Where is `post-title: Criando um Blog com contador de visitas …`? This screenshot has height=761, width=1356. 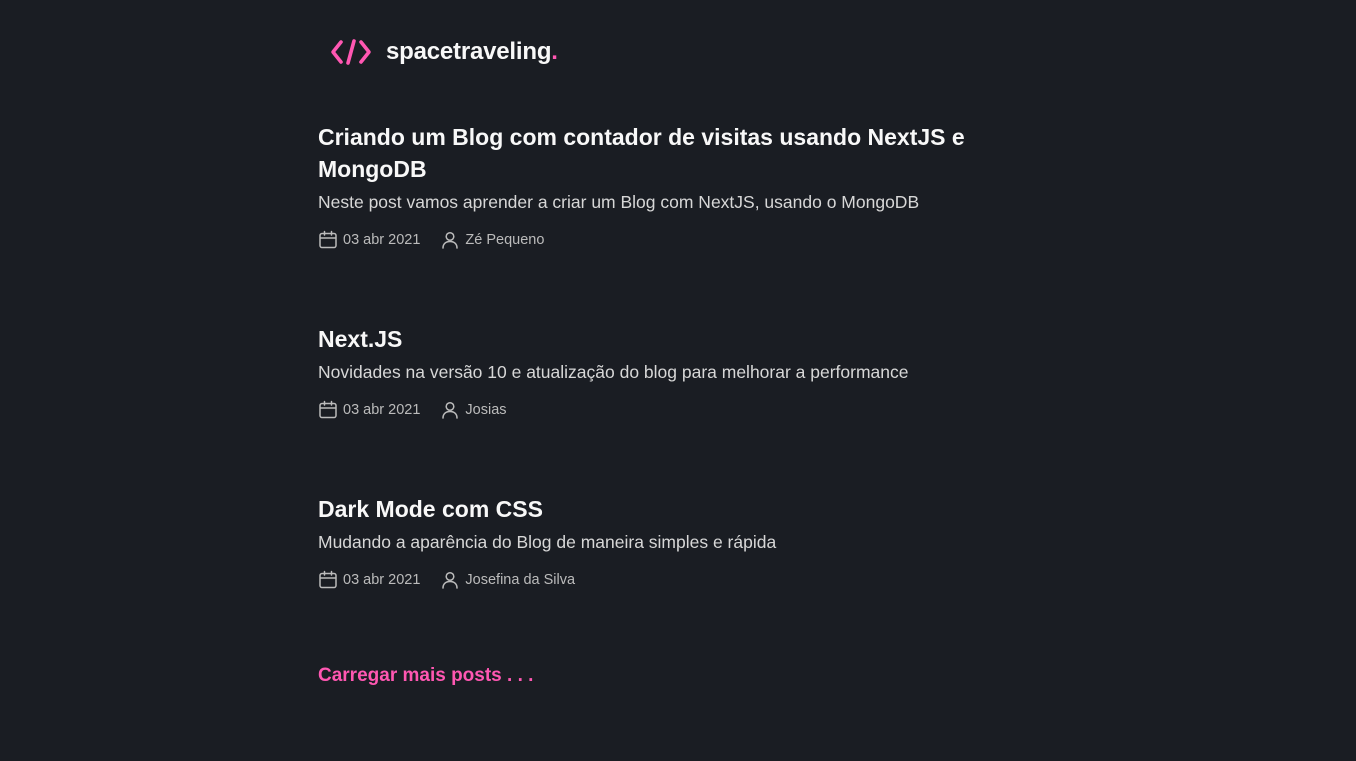 post-title: Criando um Blog com contador de visitas … is located at coordinates (668, 153).